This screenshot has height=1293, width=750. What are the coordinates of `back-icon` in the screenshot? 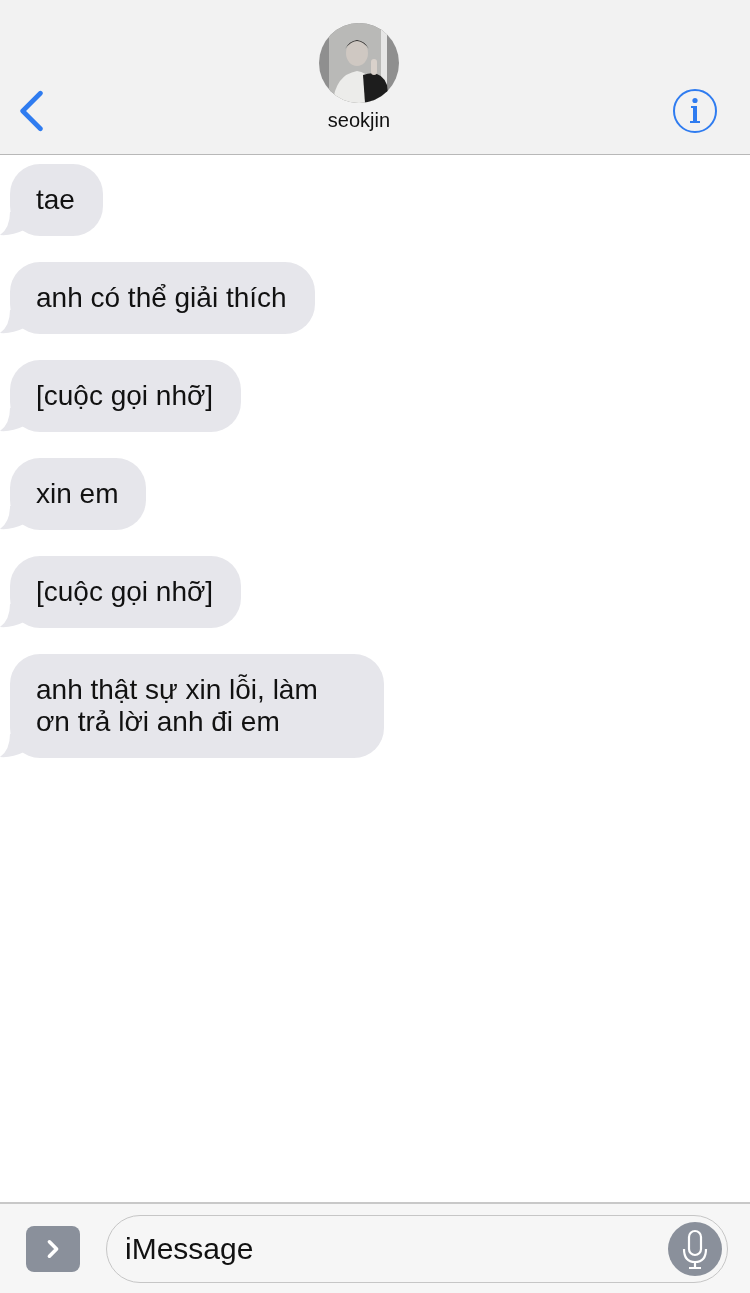 It's located at (32, 111).